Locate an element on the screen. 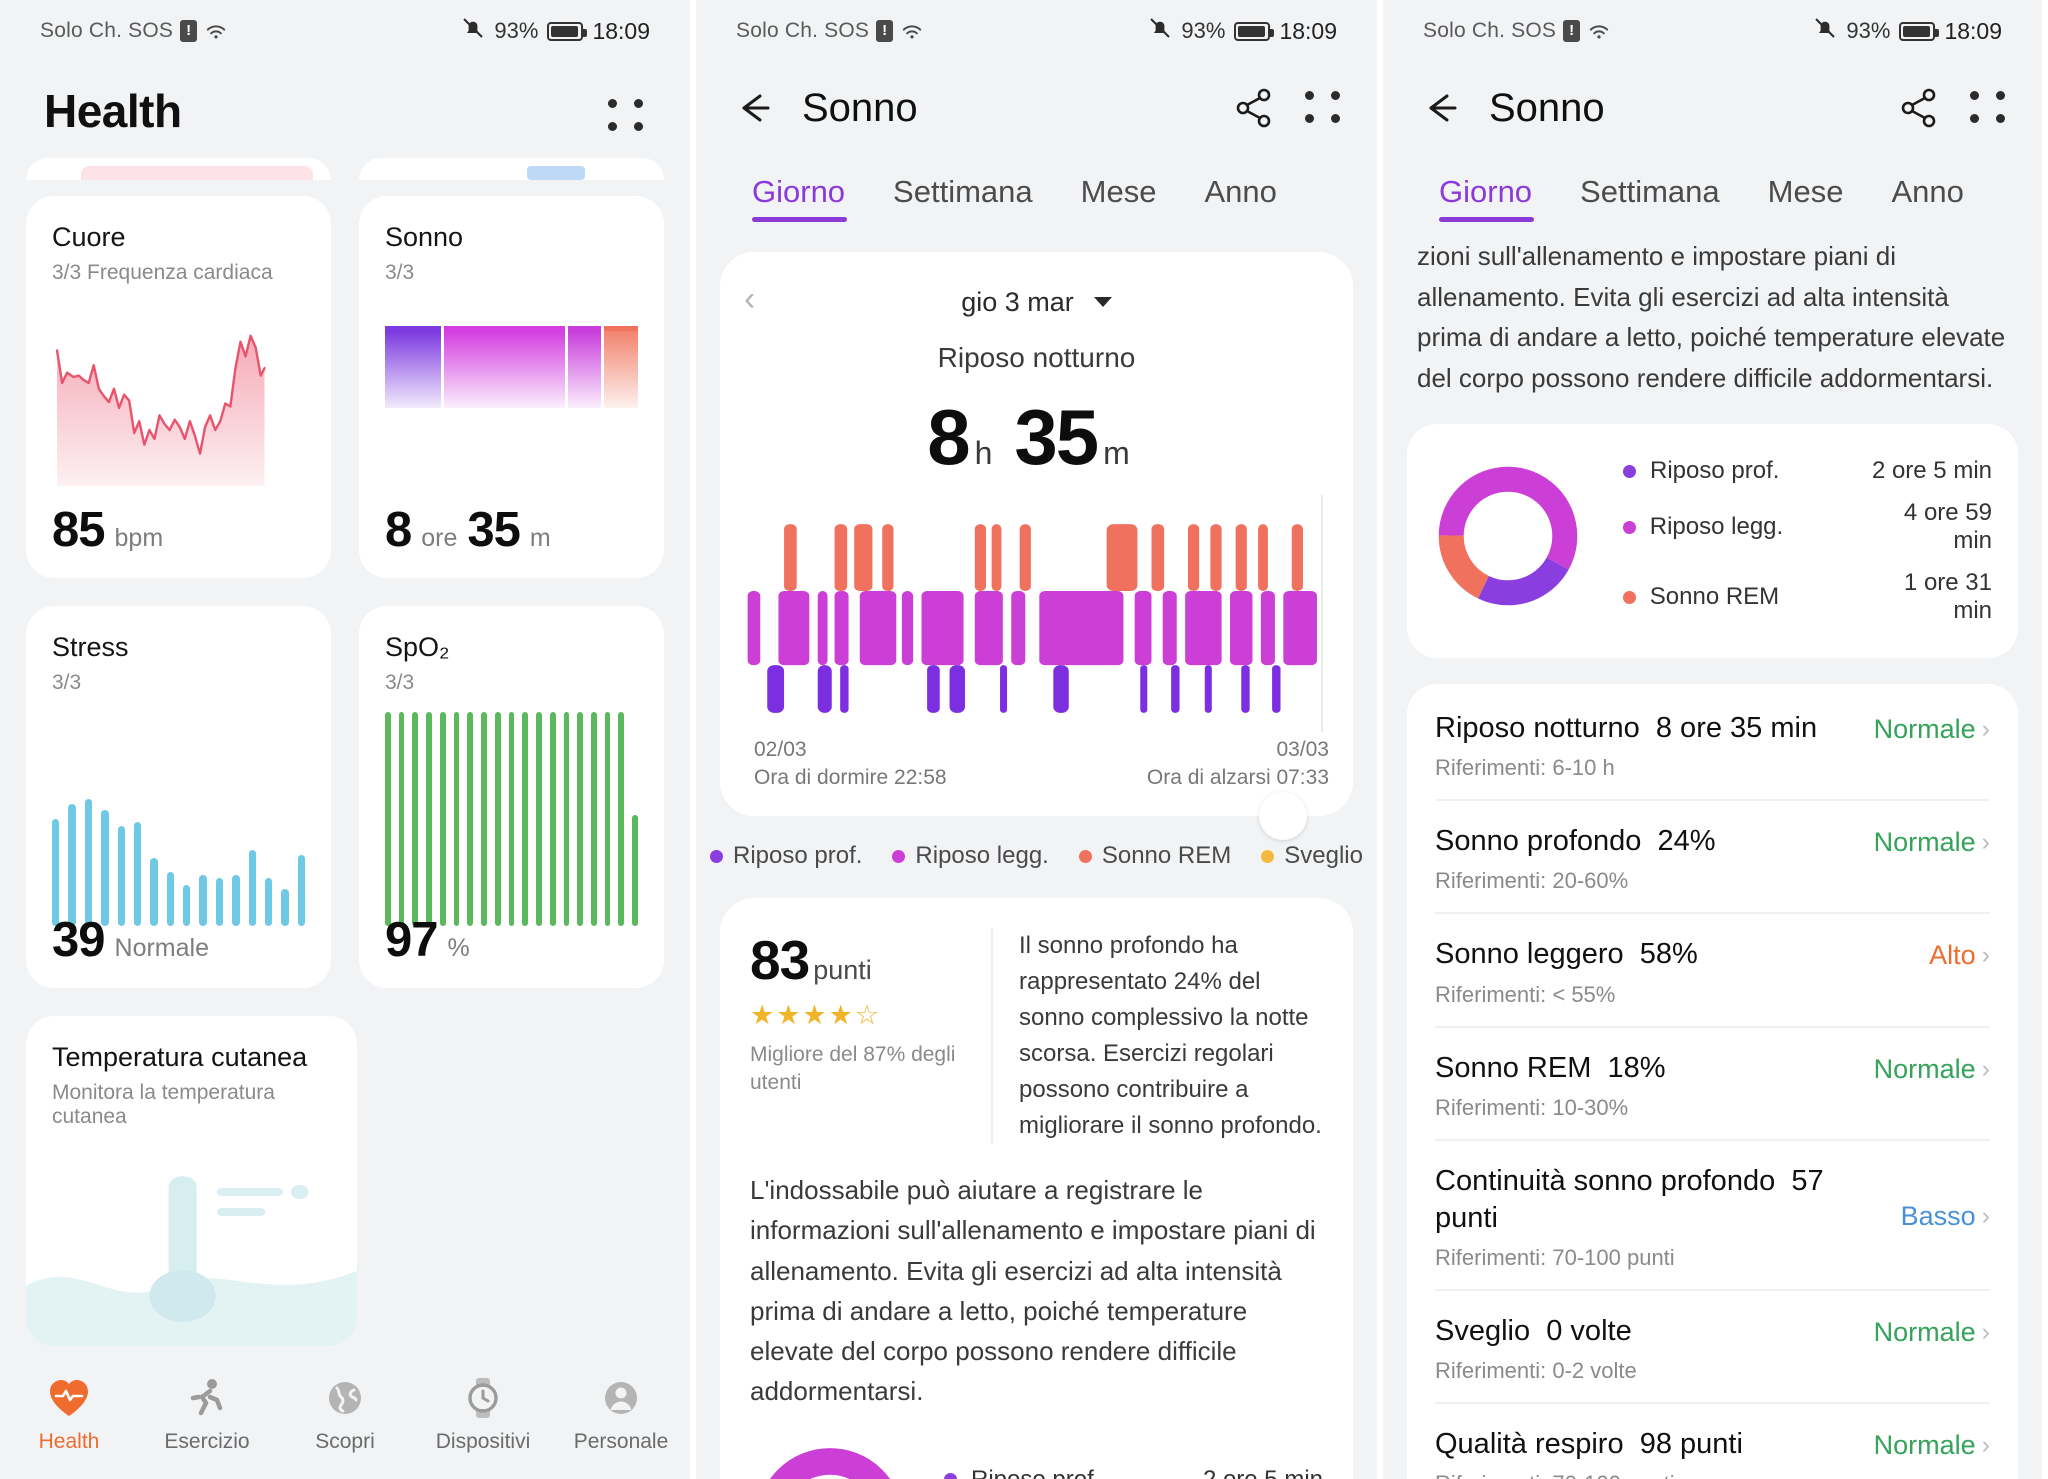 This screenshot has height=1479, width=2048. status-bar-1: Solo Ch. SOS 93% 18:09 is located at coordinates (345, 31).